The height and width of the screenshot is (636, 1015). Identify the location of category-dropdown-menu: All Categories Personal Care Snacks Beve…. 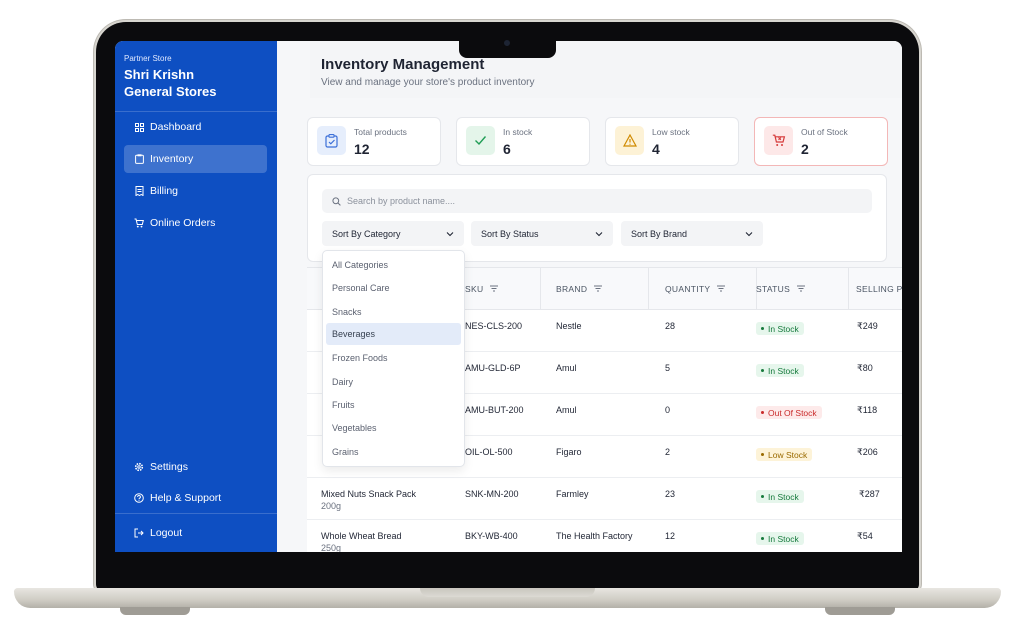
(393, 358).